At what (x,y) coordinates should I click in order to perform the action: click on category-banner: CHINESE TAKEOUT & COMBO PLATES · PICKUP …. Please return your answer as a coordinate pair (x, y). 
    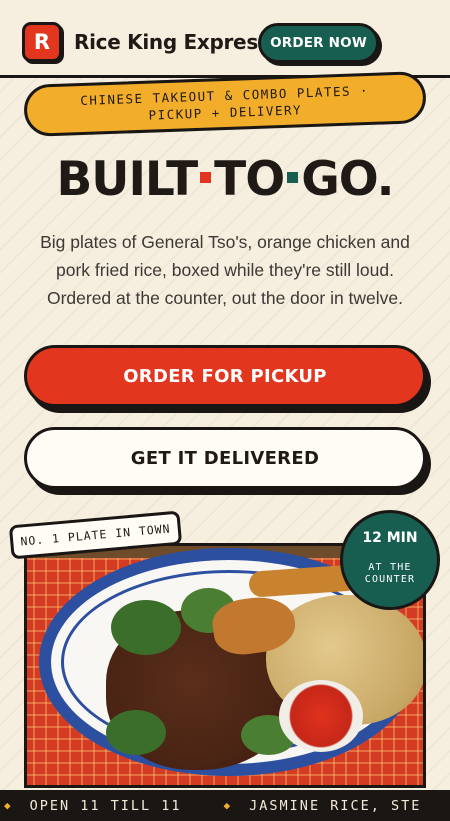
    Looking at the image, I should click on (225, 104).